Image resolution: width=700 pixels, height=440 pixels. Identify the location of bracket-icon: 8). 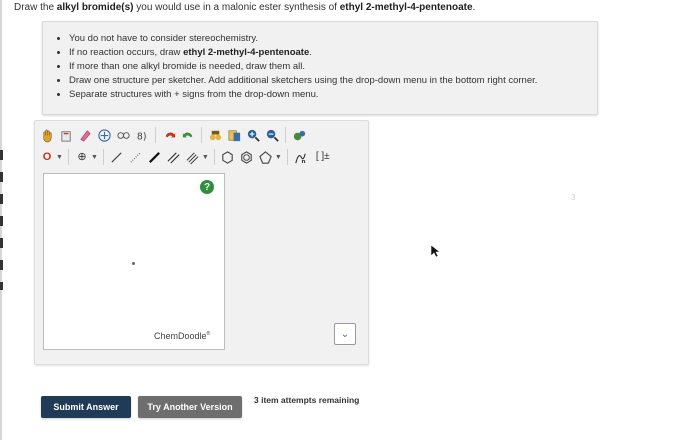
(142, 135).